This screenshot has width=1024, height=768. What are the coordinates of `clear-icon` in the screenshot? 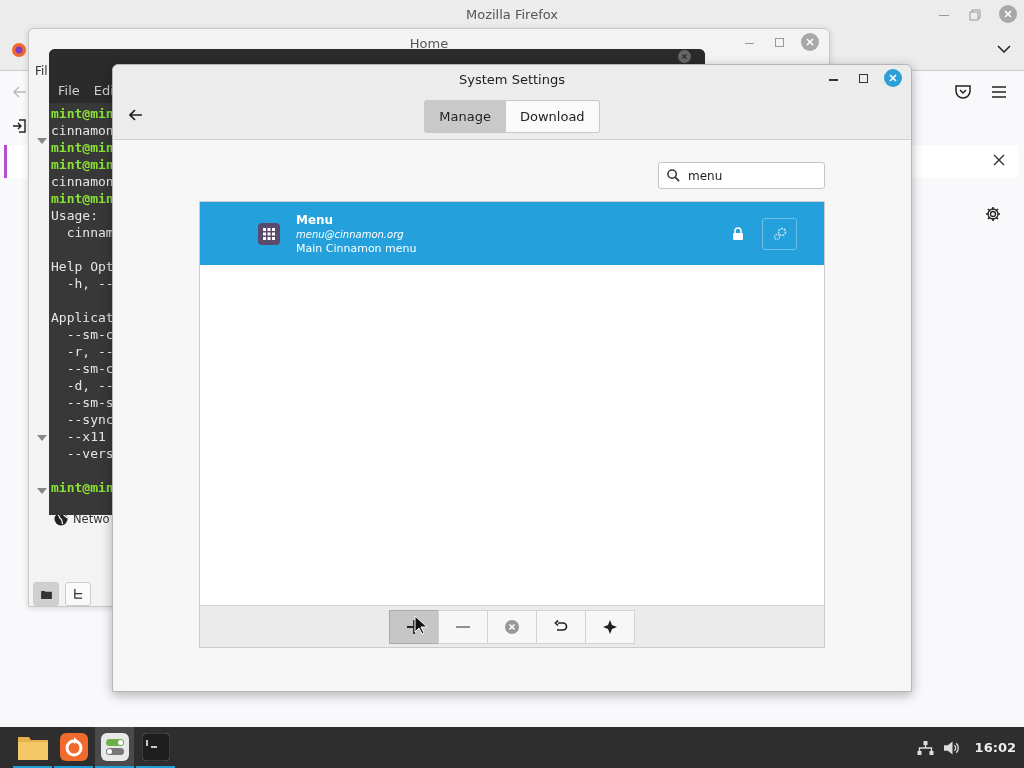 It's located at (511, 626).